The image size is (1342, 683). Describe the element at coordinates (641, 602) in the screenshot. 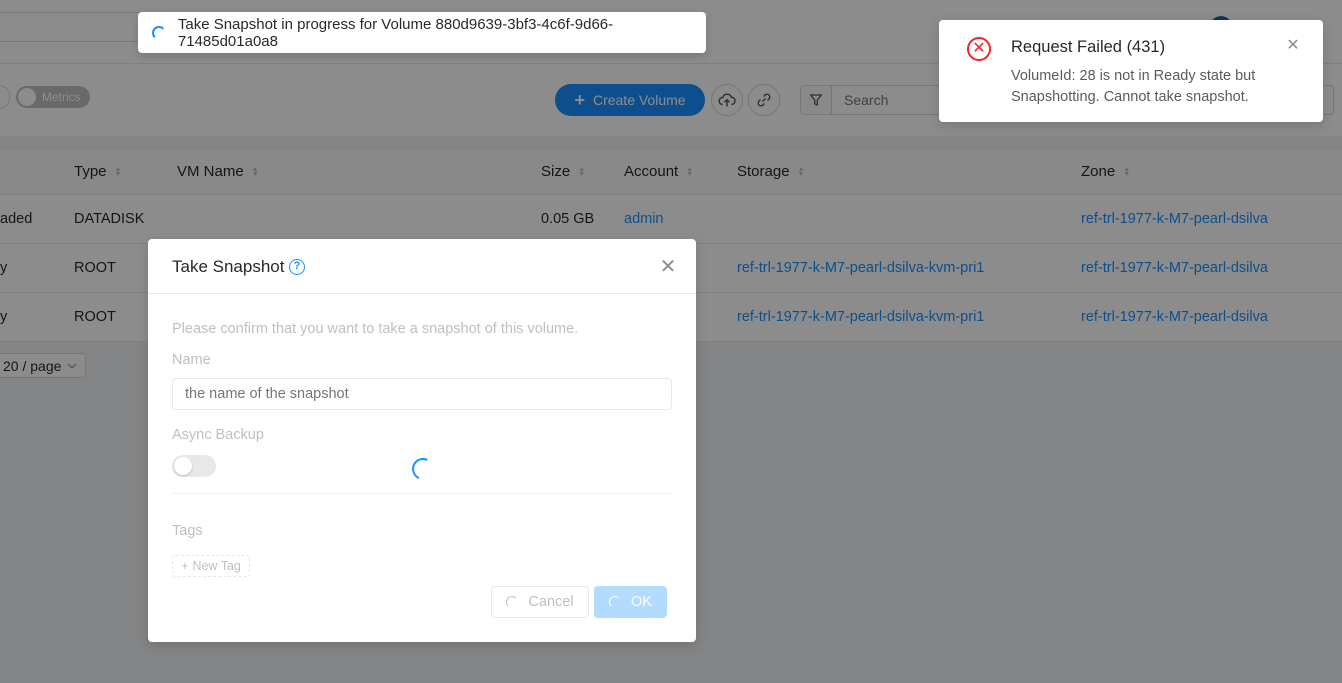

I see `ok-label: OK` at that location.